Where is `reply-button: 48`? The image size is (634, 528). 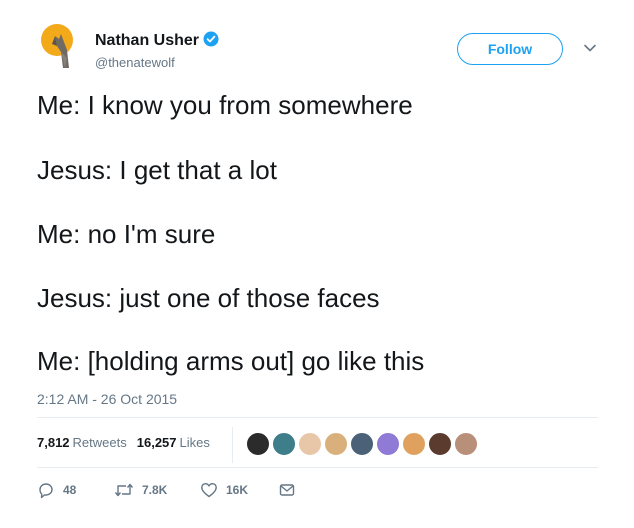 reply-button: 48 is located at coordinates (75, 490).